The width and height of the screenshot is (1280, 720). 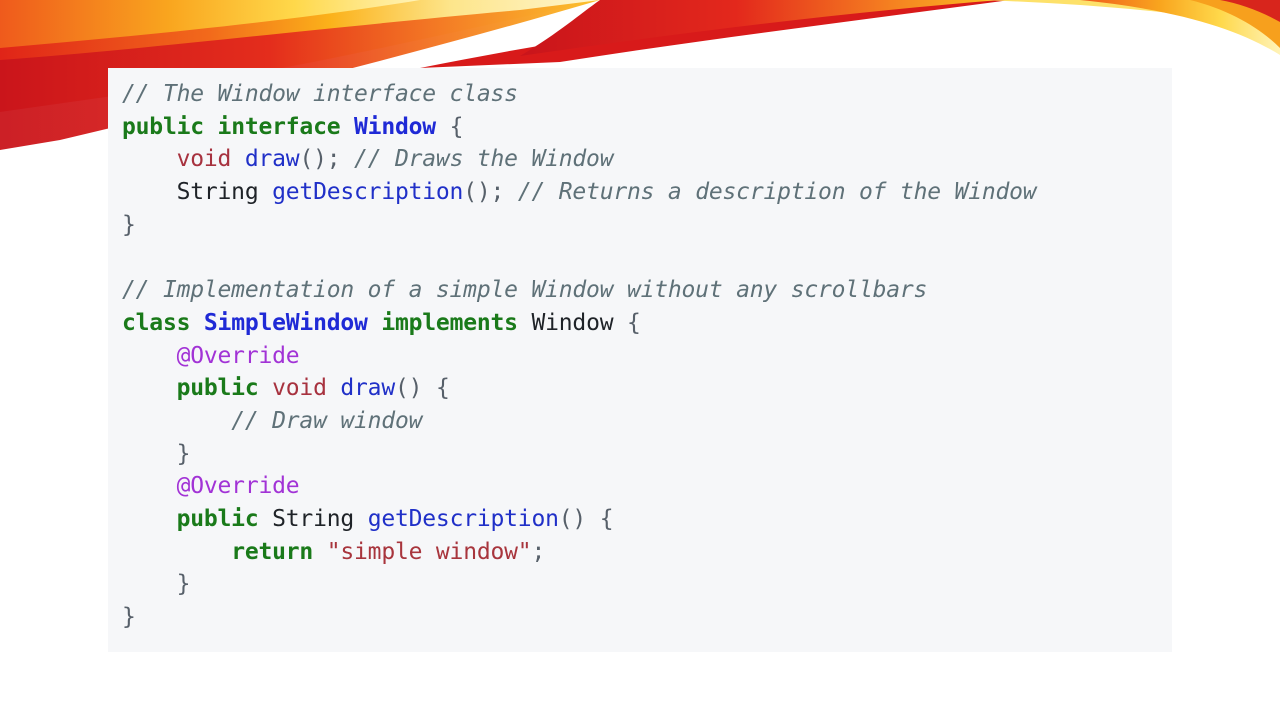 I want to click on semicolon: ;, so click(x=538, y=551).